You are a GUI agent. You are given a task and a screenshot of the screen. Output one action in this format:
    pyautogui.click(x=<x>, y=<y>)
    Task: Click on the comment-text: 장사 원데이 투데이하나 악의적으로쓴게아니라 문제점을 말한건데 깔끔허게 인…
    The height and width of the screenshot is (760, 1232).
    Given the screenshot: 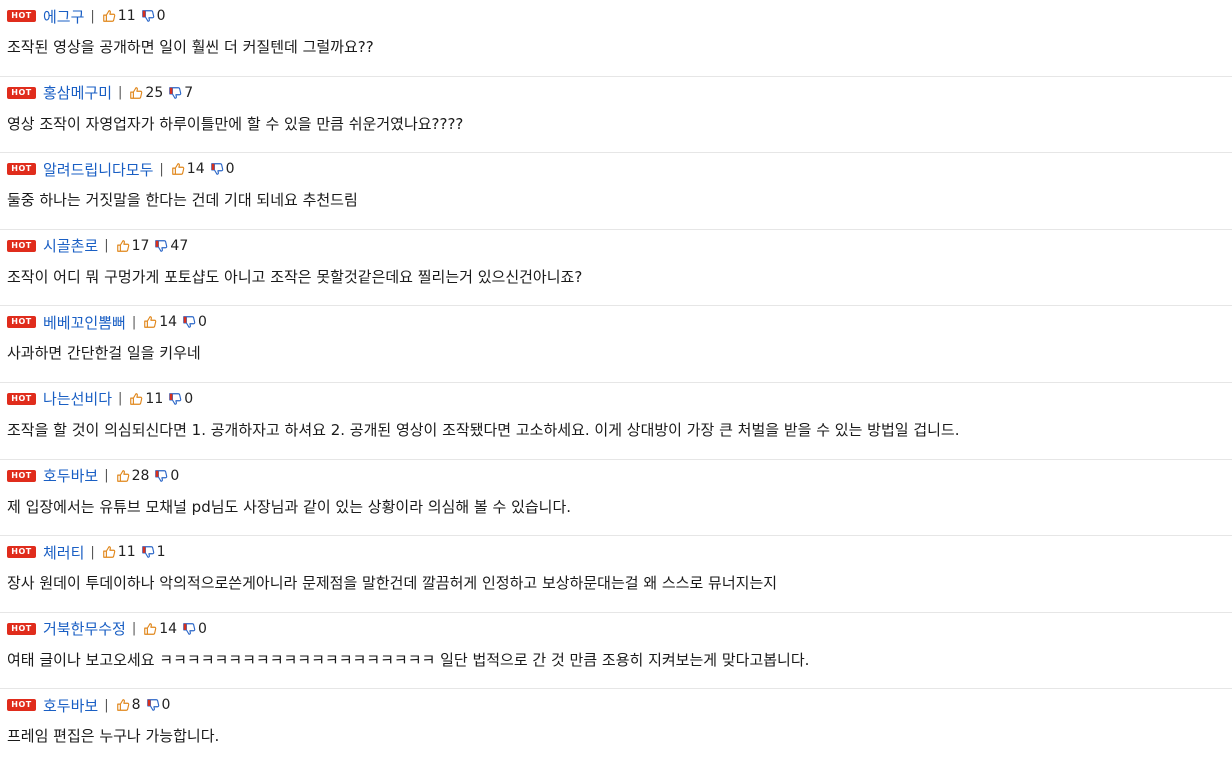 What is the action you would take?
    pyautogui.click(x=392, y=583)
    